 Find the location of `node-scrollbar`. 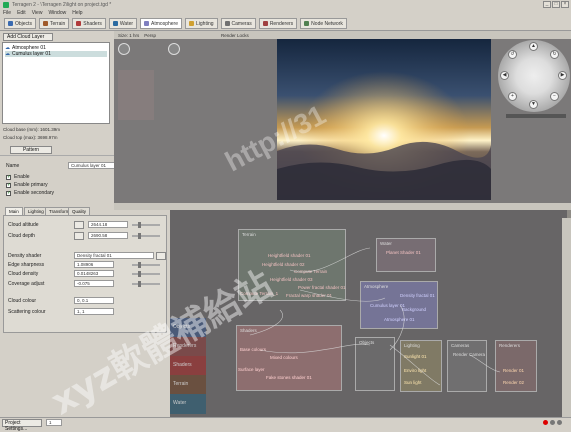

node-scrollbar is located at coordinates (566, 317).